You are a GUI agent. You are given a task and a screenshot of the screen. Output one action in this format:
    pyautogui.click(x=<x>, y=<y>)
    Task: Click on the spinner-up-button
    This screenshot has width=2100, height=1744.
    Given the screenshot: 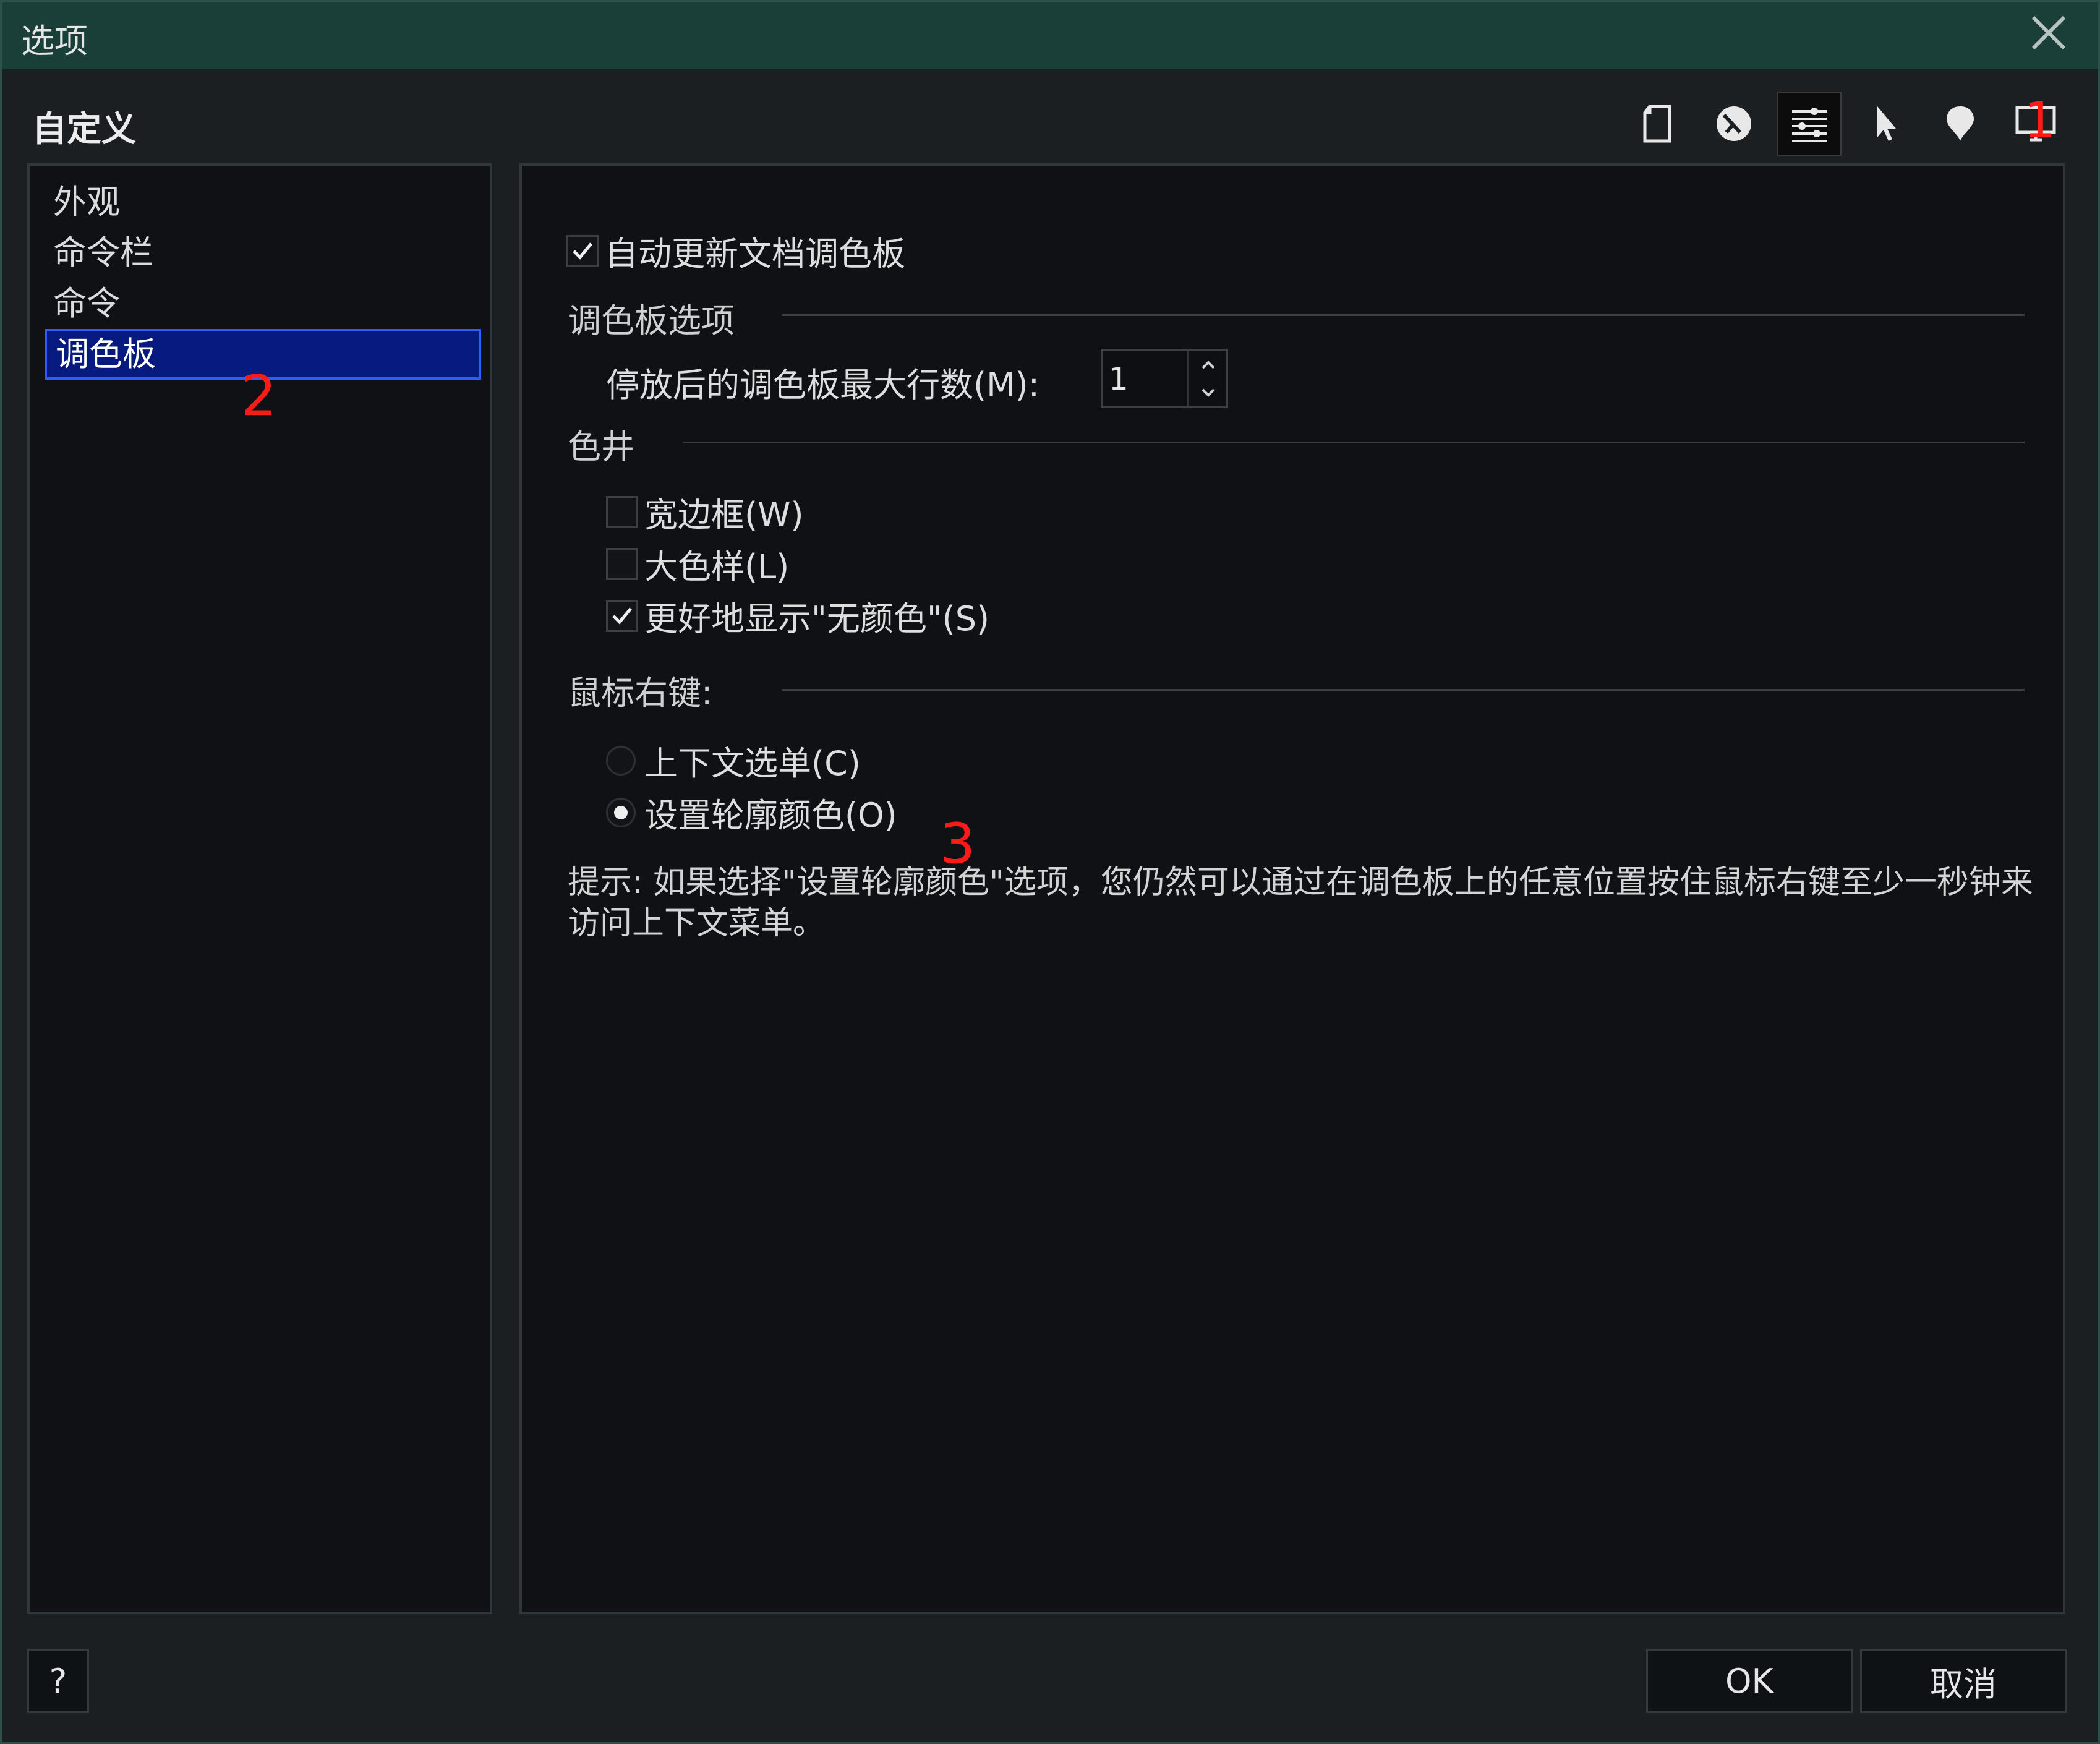 What is the action you would take?
    pyautogui.click(x=1208, y=365)
    